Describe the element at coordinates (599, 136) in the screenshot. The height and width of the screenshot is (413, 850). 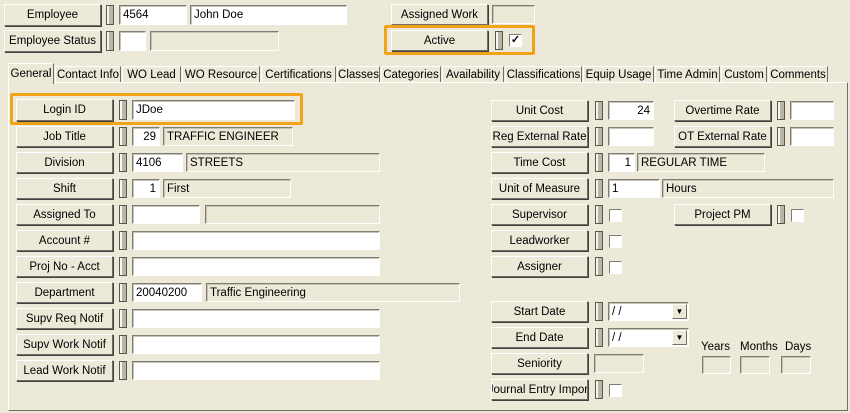
I see `reg-external-rate-lookup-handle` at that location.